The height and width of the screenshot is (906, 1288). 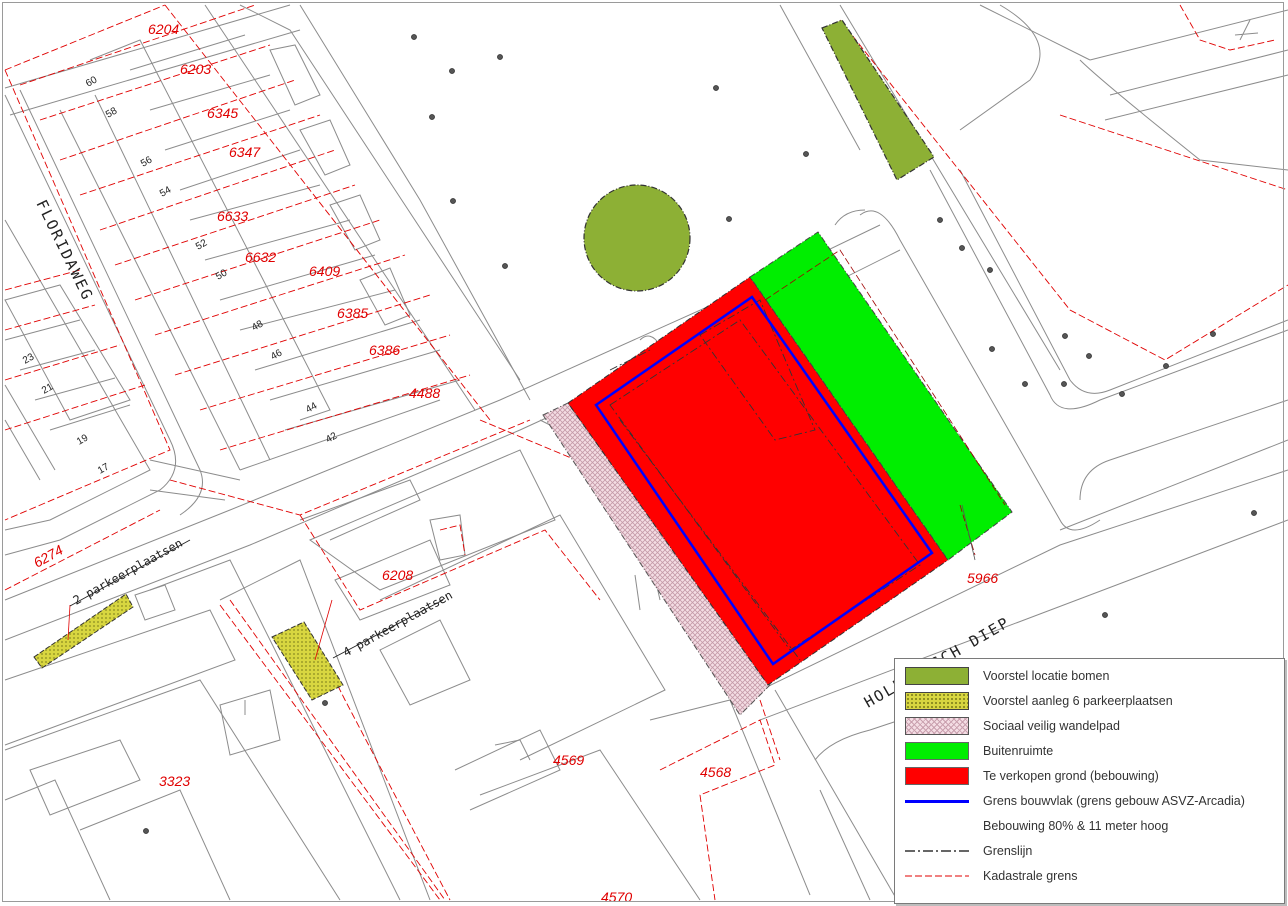 I want to click on house-number: 21, so click(x=48, y=388).